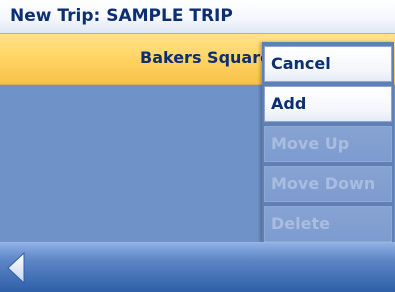 The height and width of the screenshot is (292, 395). What do you see at coordinates (121, 16) in the screenshot?
I see `page-title: New Trip: SAMPLE TRIP` at bounding box center [121, 16].